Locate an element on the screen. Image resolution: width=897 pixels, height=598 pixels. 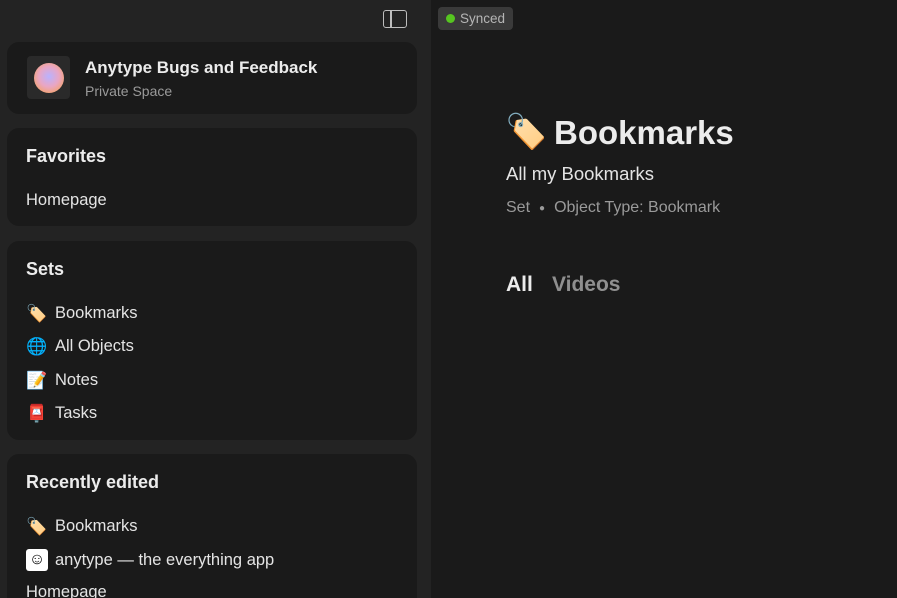
page-meta: Set ● Object Type: Bookmark is located at coordinates (613, 208).